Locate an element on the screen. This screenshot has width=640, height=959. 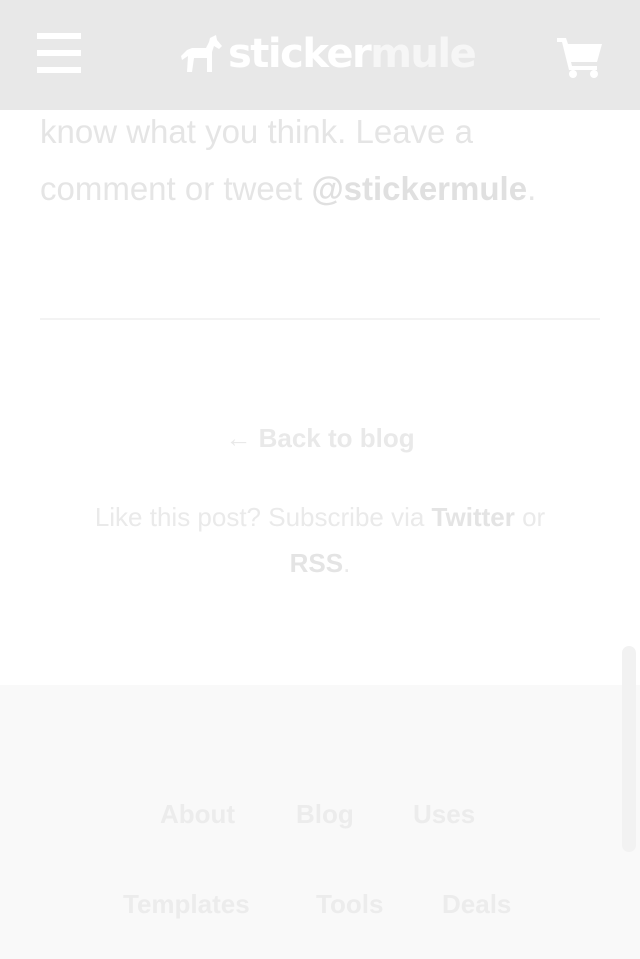
cart-icon is located at coordinates (580, 56).